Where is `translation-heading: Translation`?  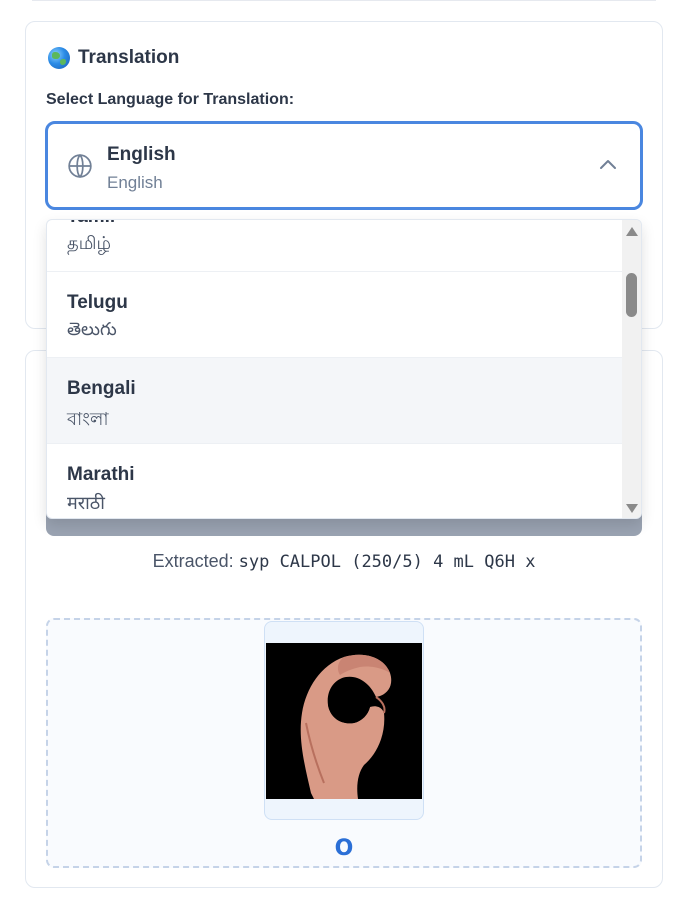
translation-heading: Translation is located at coordinates (113, 58).